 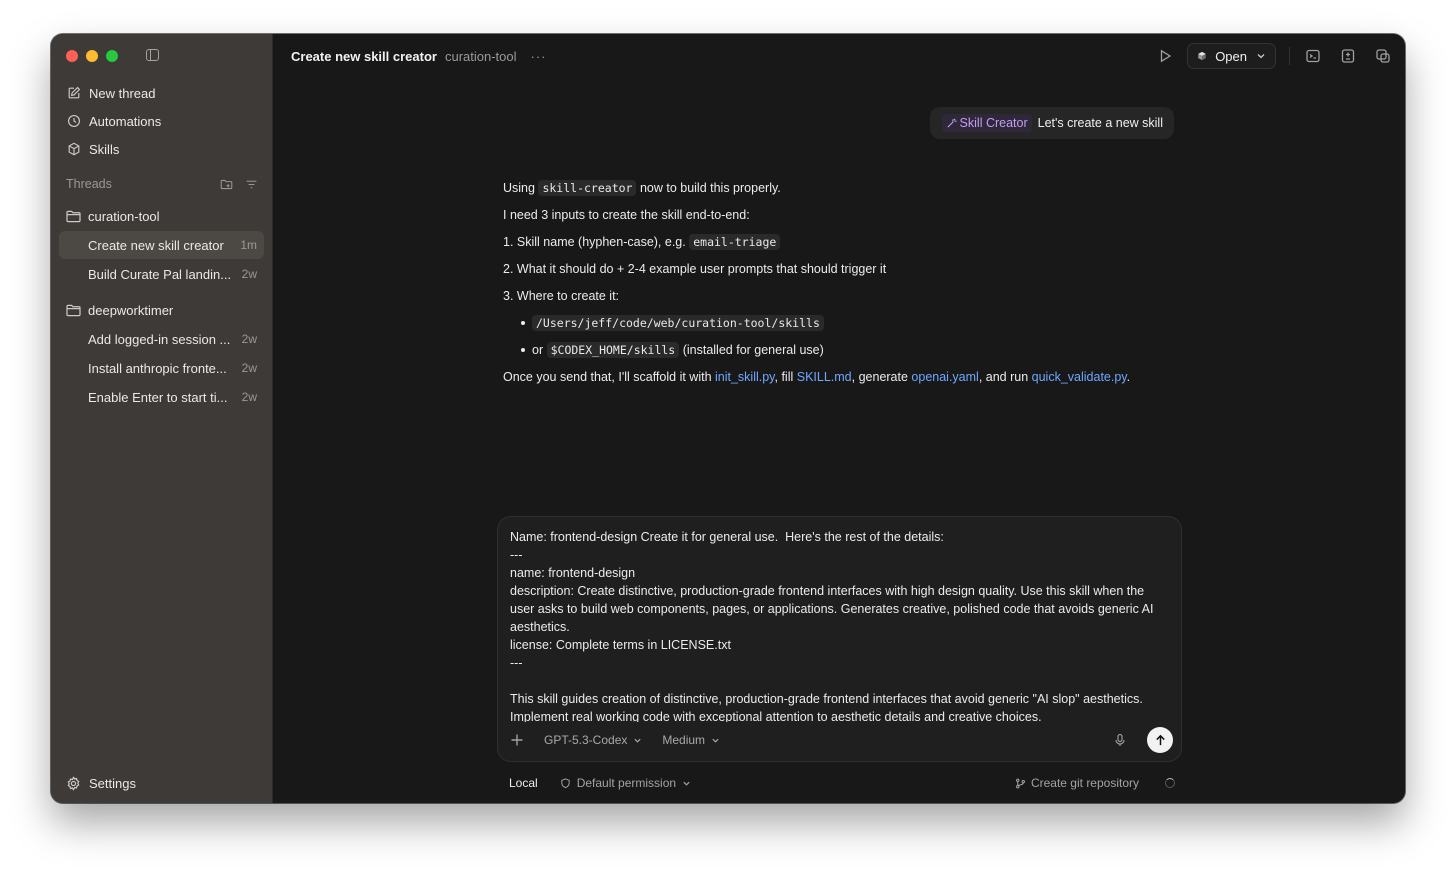 I want to click on new-folder-icon, so click(x=226, y=184).